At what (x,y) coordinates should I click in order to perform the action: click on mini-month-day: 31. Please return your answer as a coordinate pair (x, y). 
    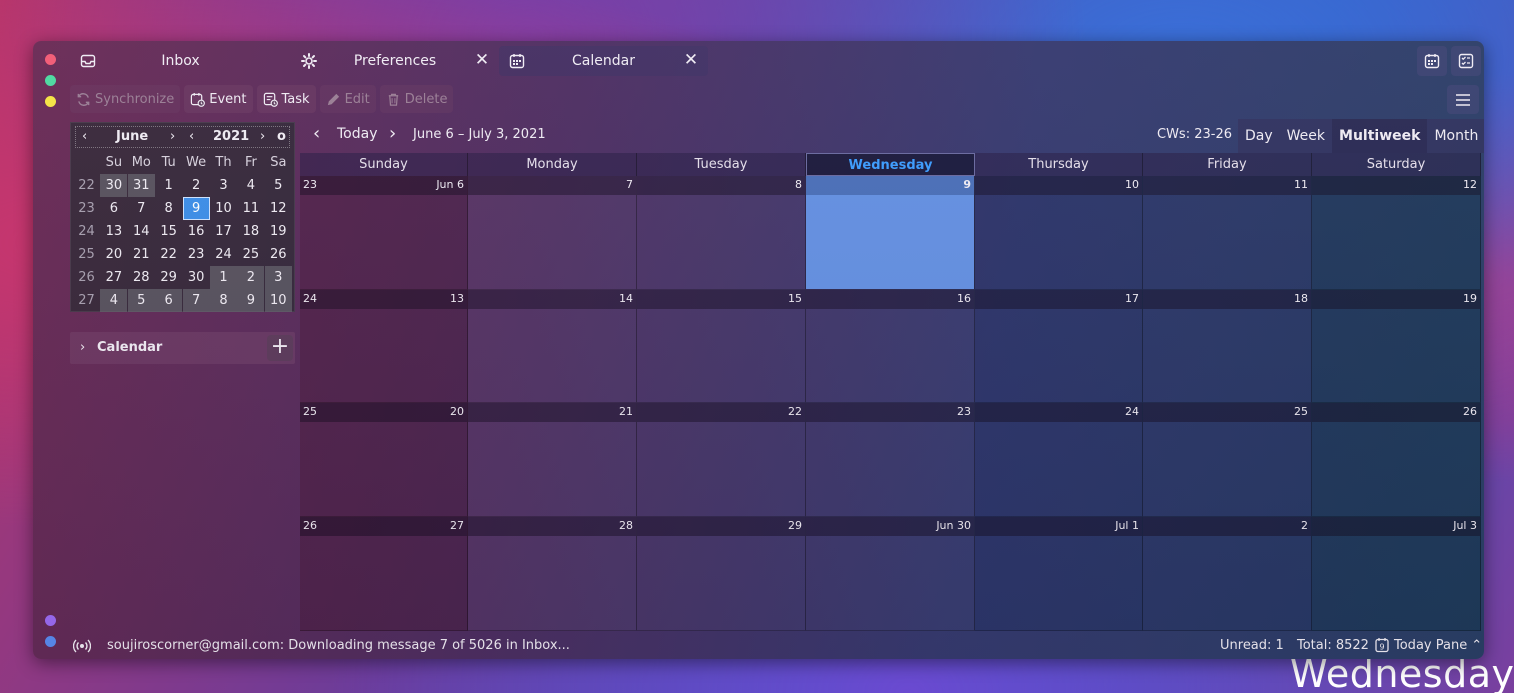
    Looking at the image, I should click on (141, 185).